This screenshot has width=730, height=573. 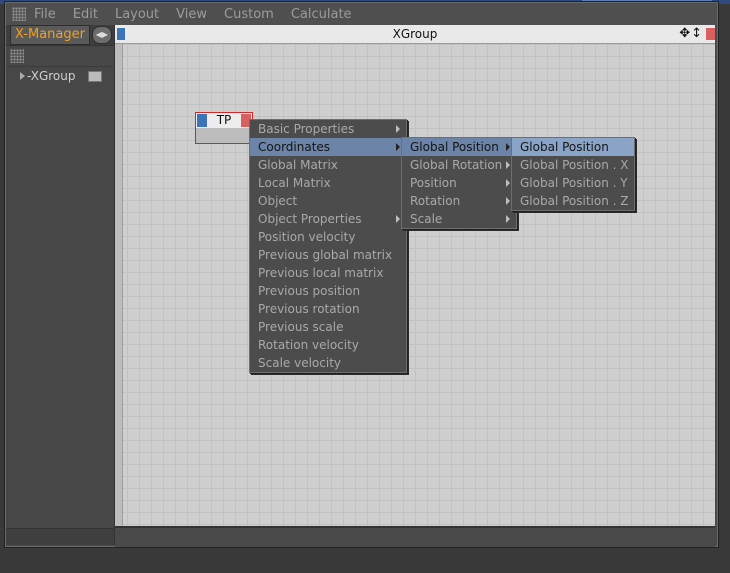 What do you see at coordinates (51, 76) in the screenshot?
I see `tree-item-label: -XGroup` at bounding box center [51, 76].